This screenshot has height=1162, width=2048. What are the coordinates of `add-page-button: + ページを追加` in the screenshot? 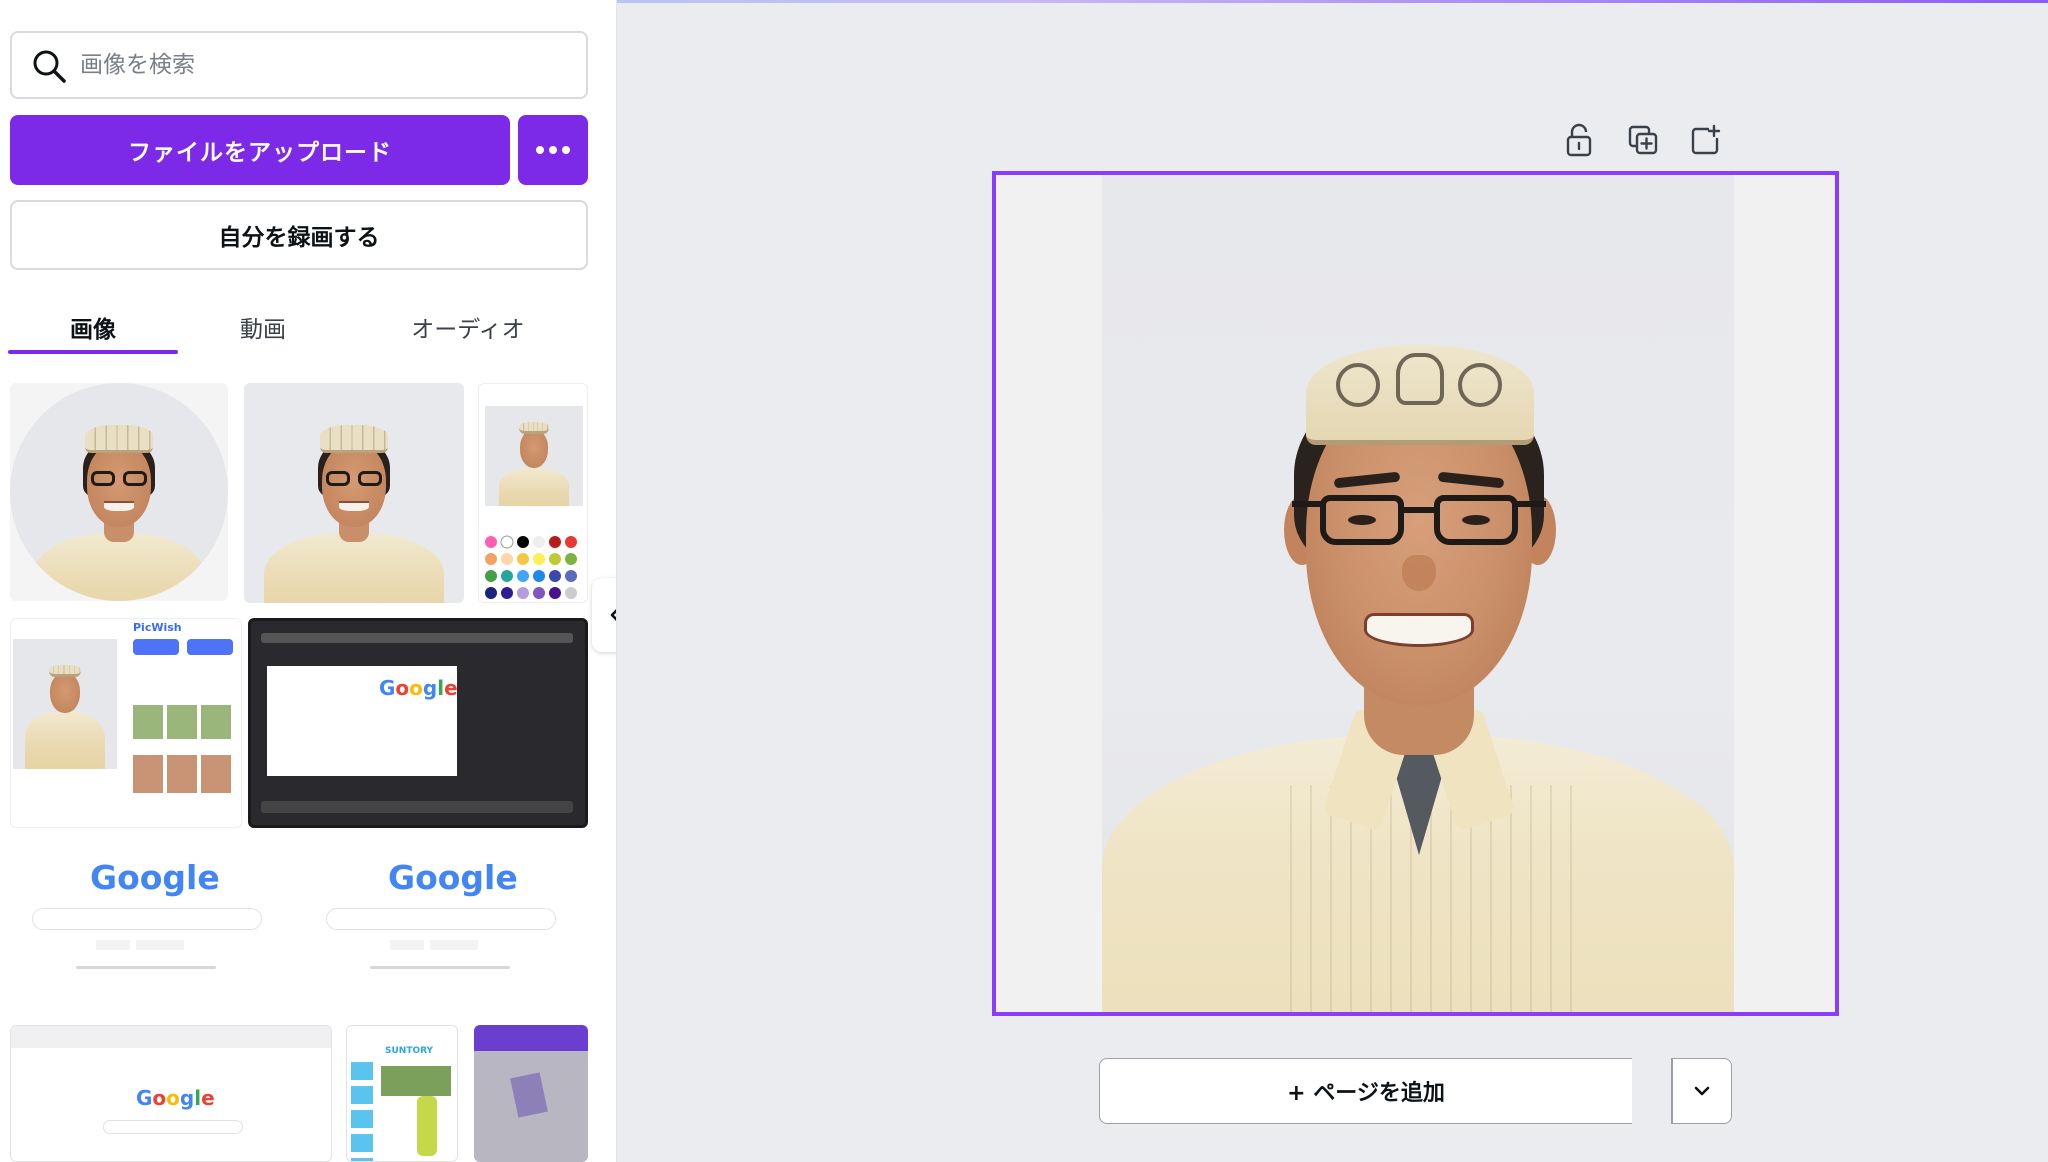 It's located at (1365, 1091).